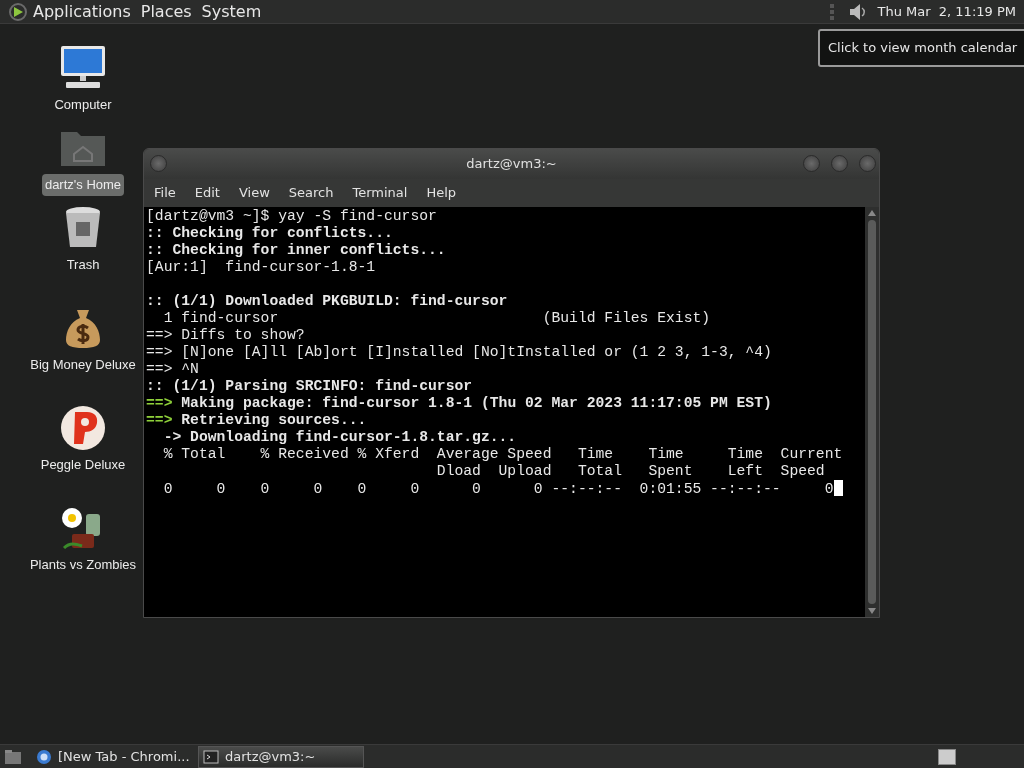 This screenshot has width=1024, height=768. What do you see at coordinates (872, 213) in the screenshot?
I see `scroll-up-icon` at bounding box center [872, 213].